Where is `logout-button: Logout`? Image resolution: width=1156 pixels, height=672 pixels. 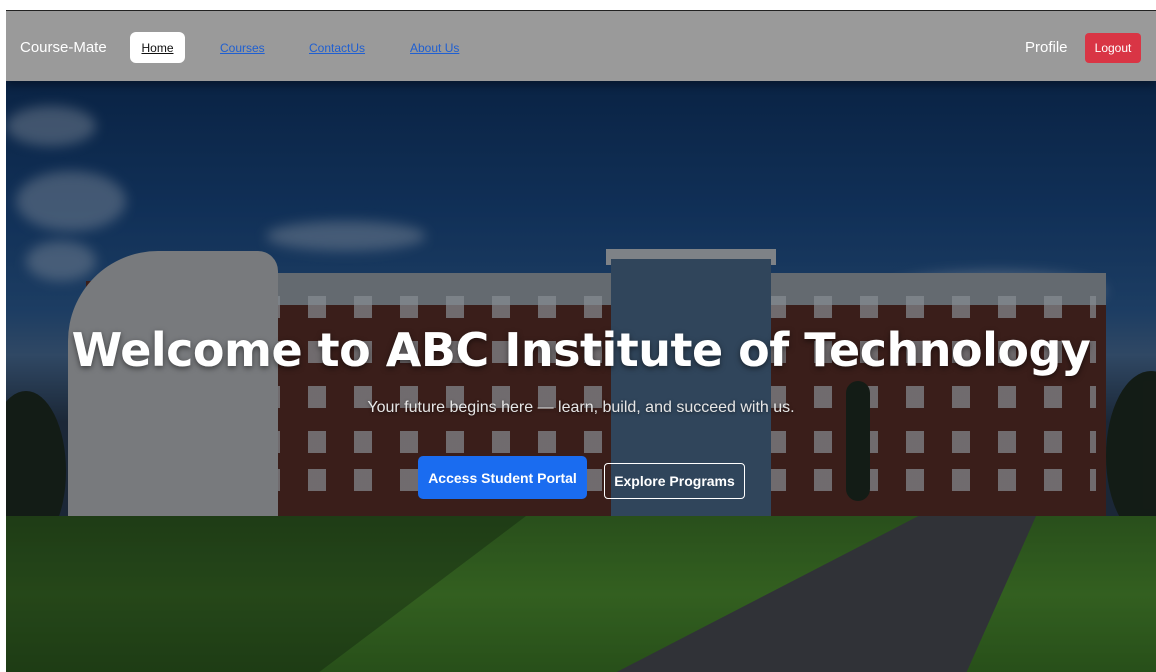
logout-button: Logout is located at coordinates (1113, 48).